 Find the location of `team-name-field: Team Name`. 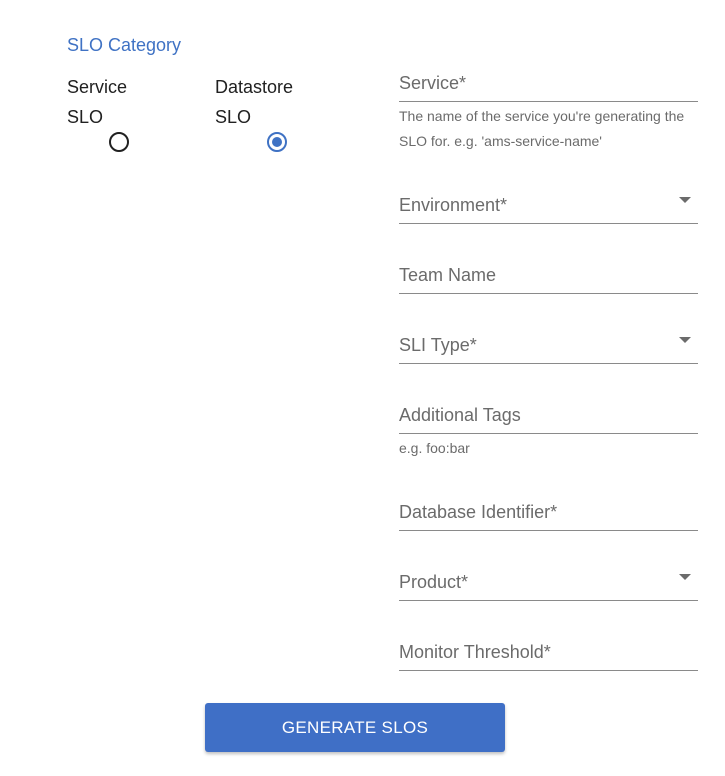

team-name-field: Team Name is located at coordinates (548, 276).